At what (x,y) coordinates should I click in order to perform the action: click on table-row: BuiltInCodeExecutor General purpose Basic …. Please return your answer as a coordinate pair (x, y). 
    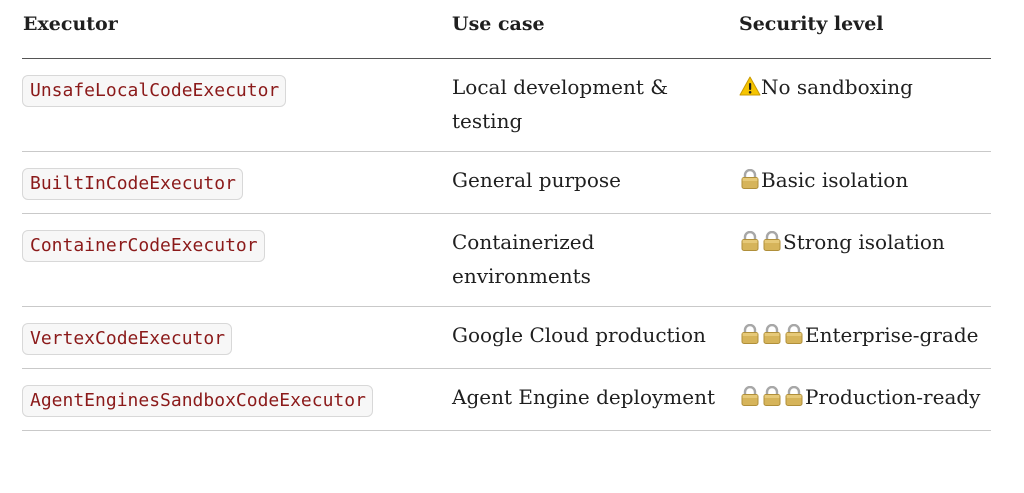
    Looking at the image, I should click on (506, 182).